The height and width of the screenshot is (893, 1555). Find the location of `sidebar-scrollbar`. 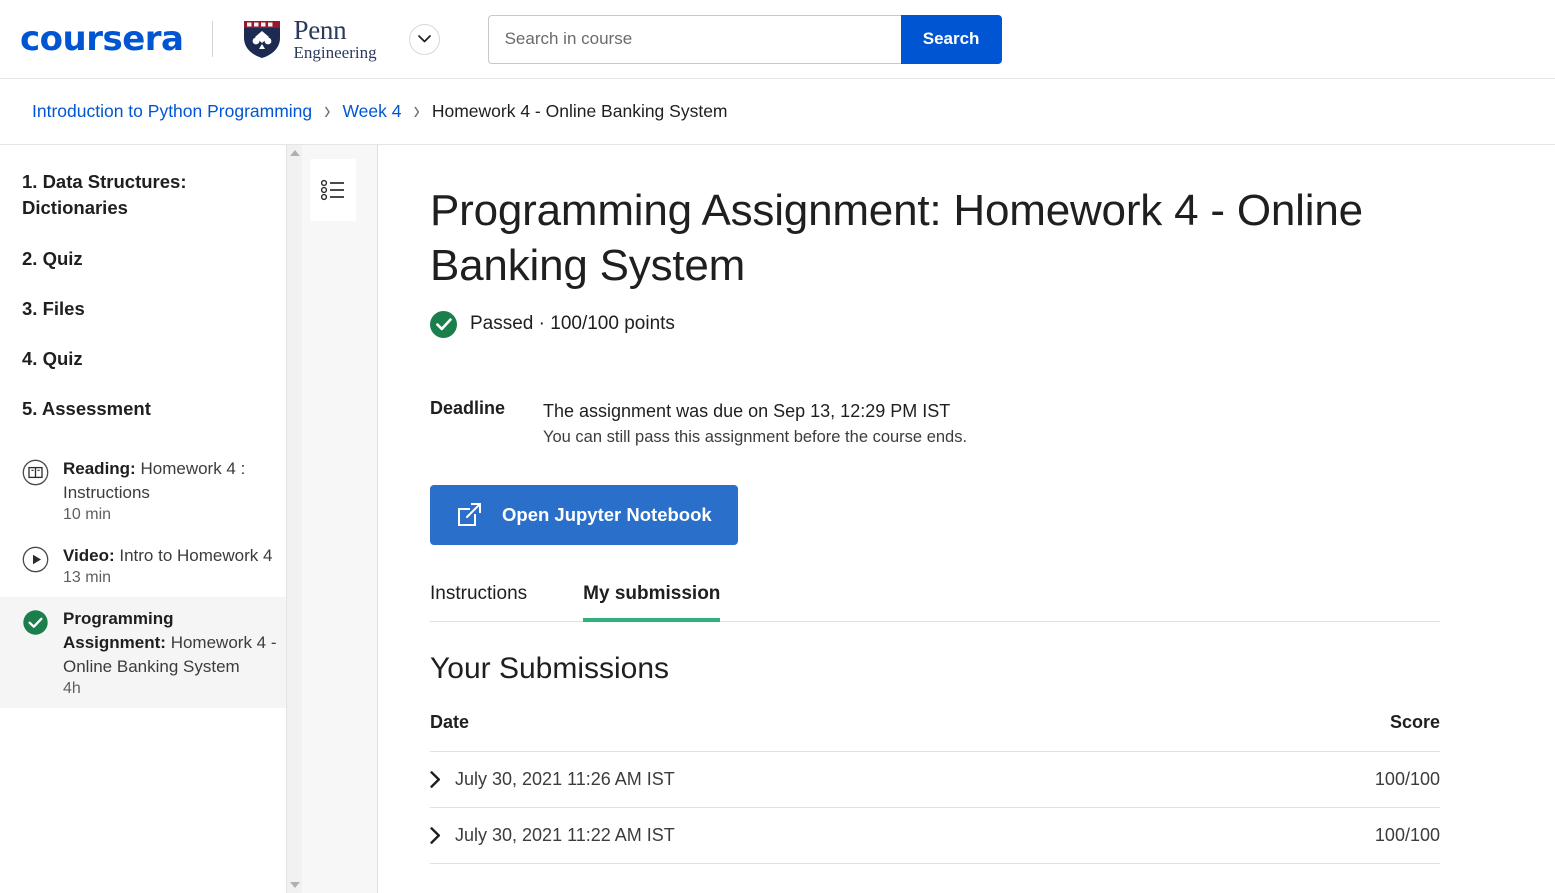

sidebar-scrollbar is located at coordinates (294, 519).